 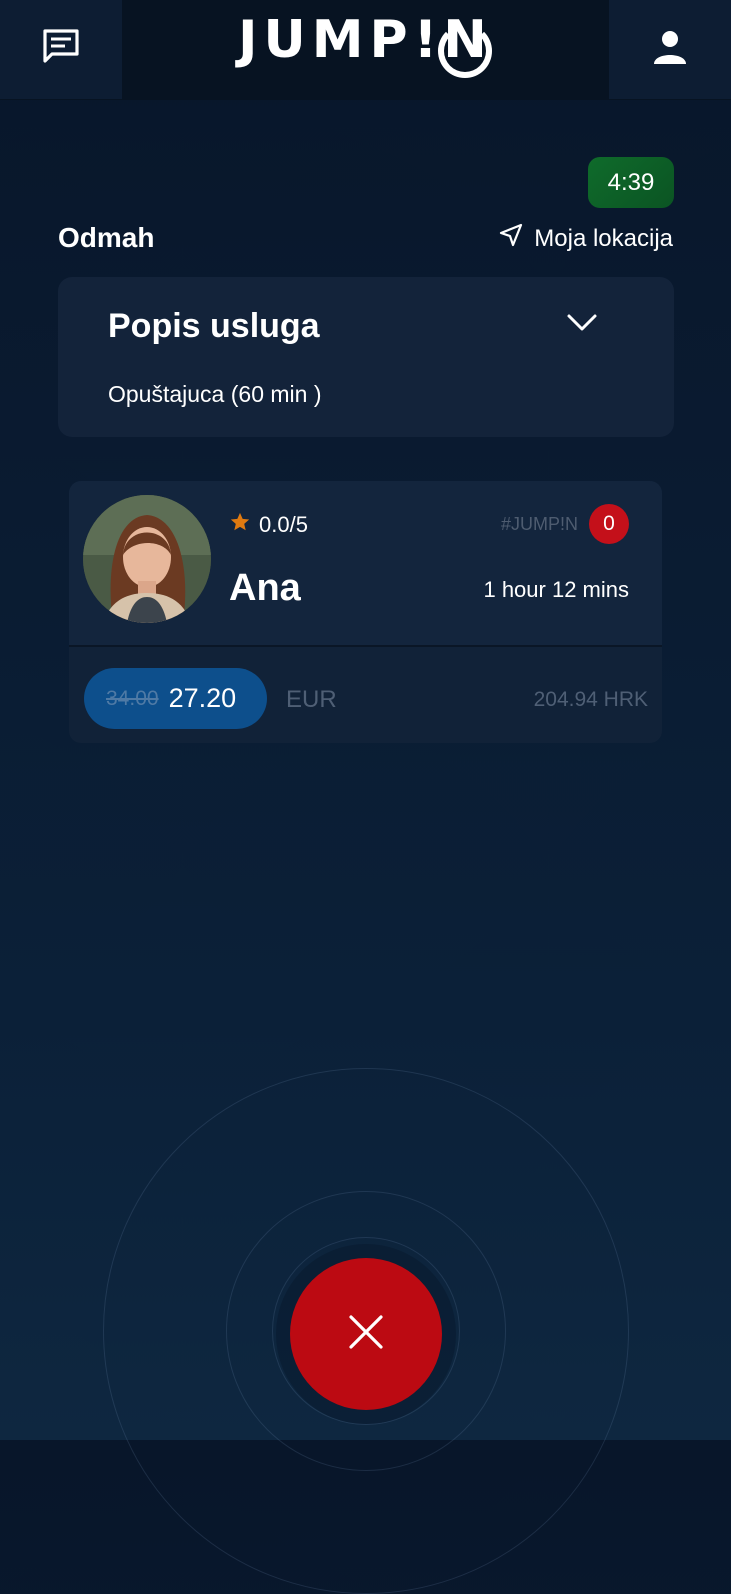 I want to click on logo-ring, so click(x=465, y=51).